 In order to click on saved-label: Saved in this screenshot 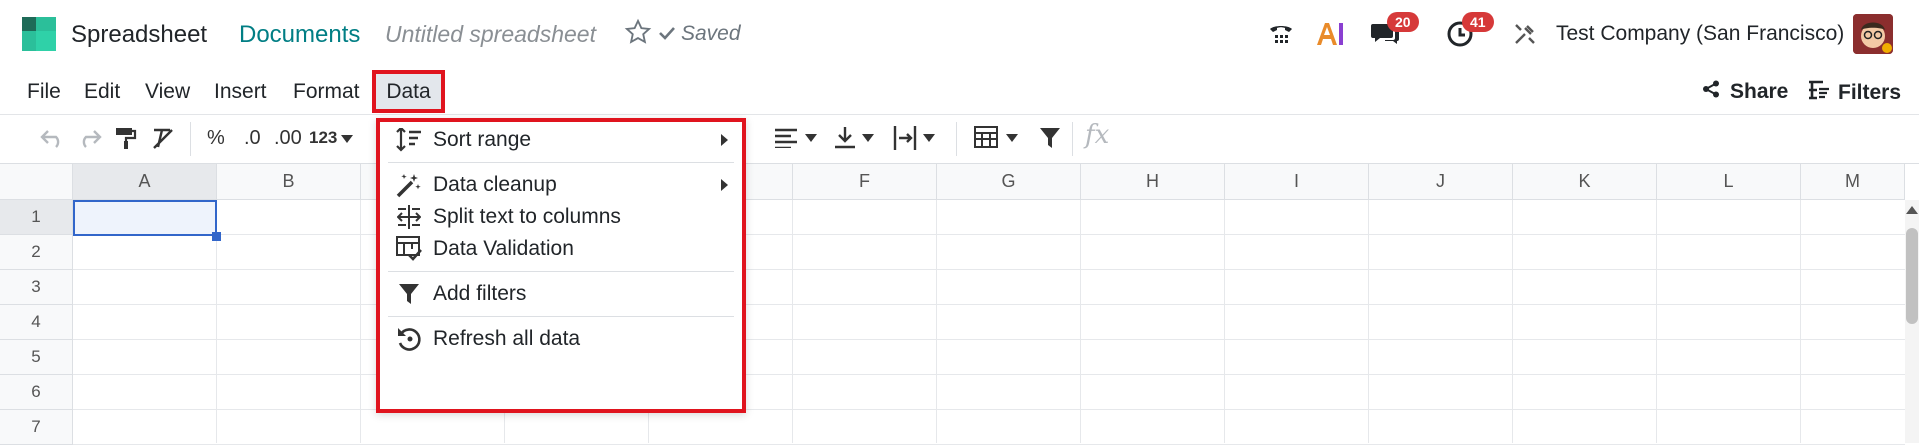, I will do `click(711, 33)`.